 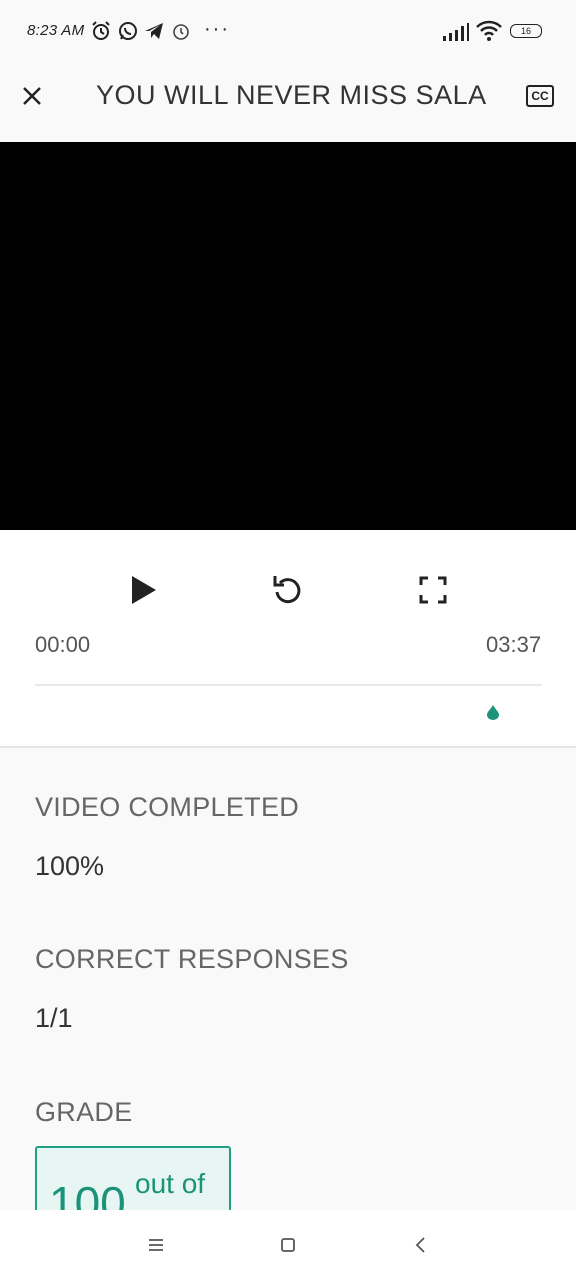 I want to click on header: YOU WILL NEVER MISS SALA... CC, so click(x=288, y=102).